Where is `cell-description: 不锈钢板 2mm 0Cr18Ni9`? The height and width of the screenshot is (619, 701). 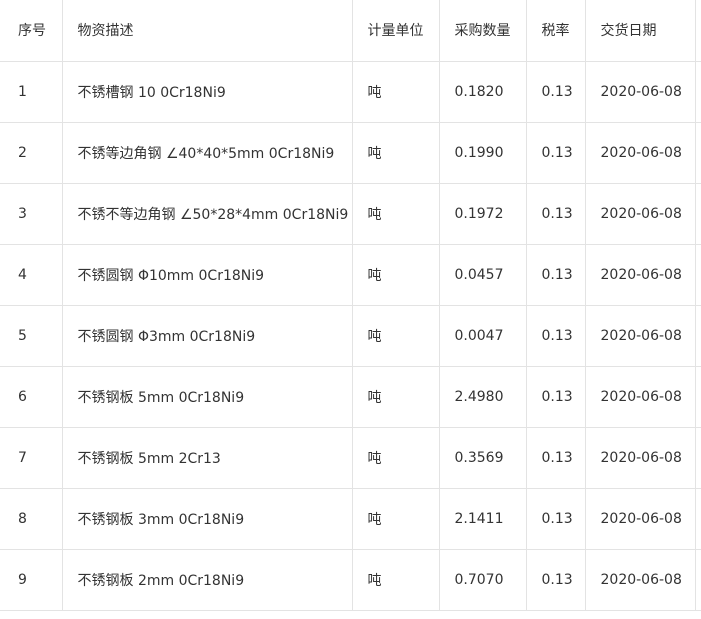
cell-description: 不锈钢板 2mm 0Cr18Ni9 is located at coordinates (207, 580).